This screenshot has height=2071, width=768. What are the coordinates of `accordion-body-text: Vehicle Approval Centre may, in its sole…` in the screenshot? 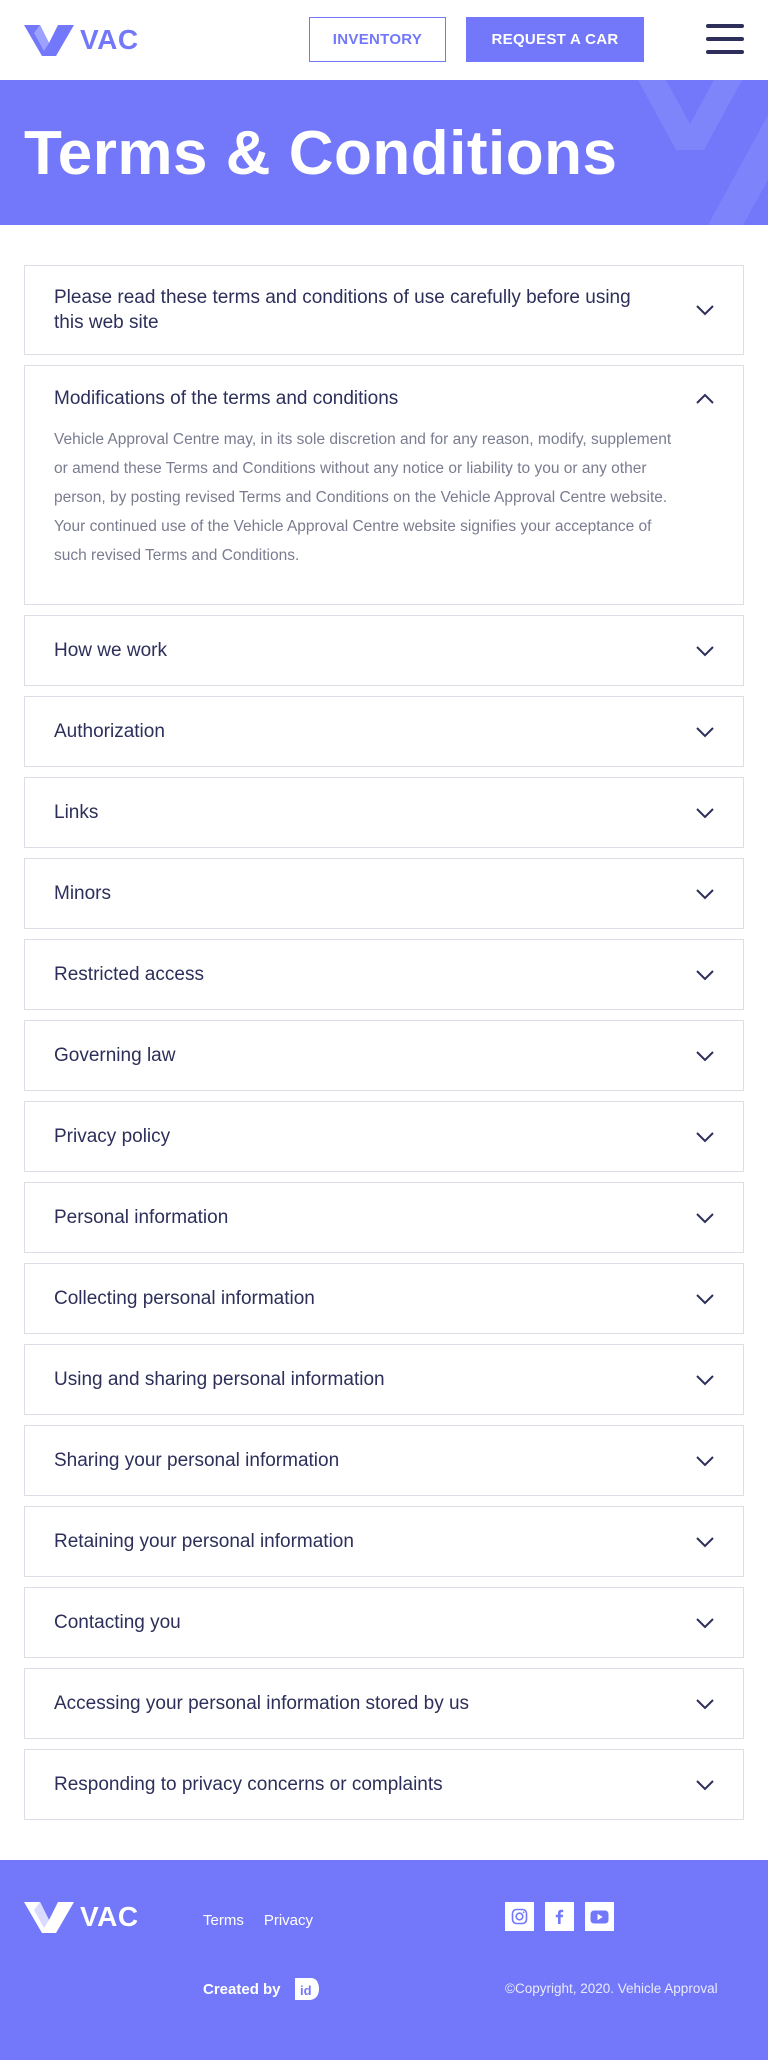 It's located at (363, 497).